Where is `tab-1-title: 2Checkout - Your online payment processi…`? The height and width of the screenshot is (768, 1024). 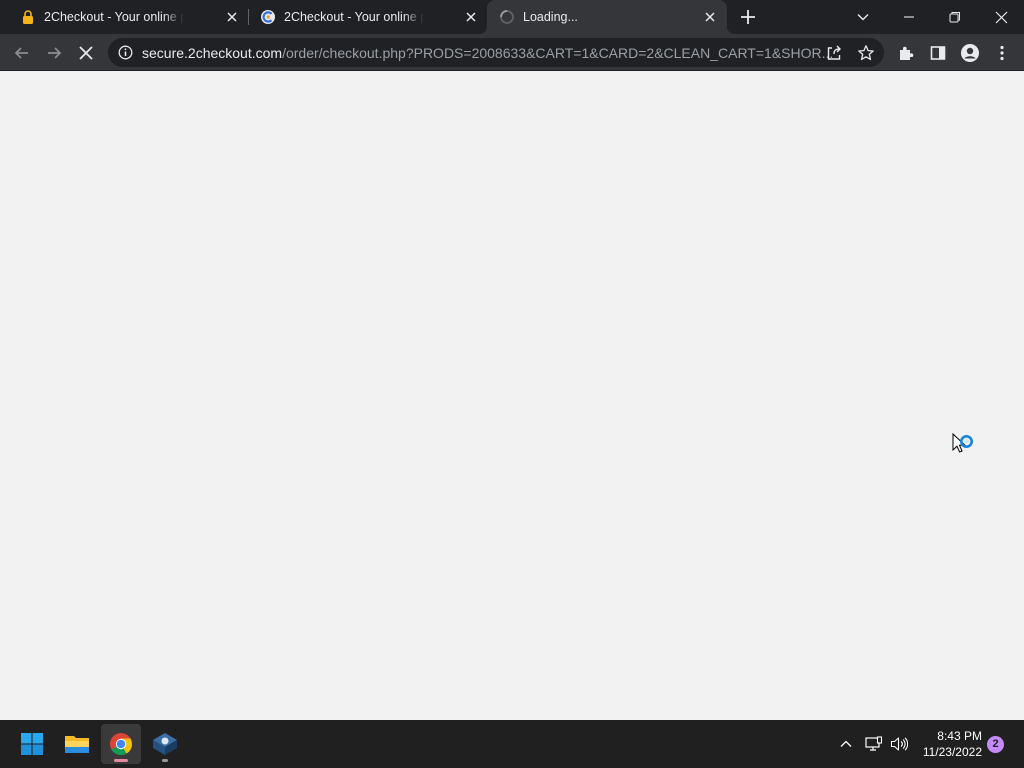
tab-1-title: 2Checkout - Your online payment processi… is located at coordinates (114, 17).